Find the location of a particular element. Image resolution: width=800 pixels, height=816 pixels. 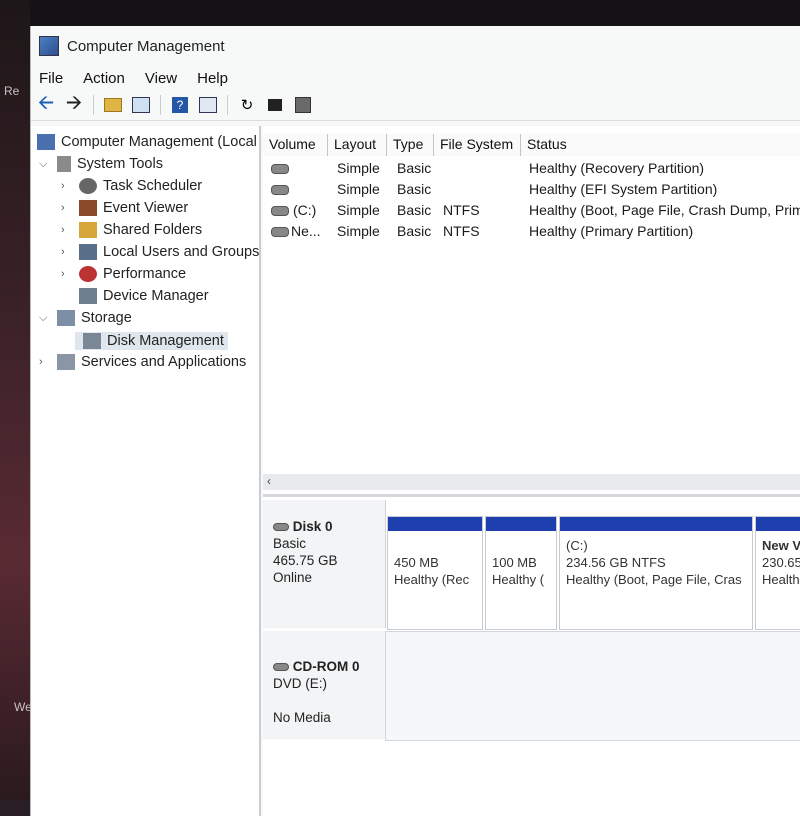

computer-management-icon is located at coordinates (49, 46).